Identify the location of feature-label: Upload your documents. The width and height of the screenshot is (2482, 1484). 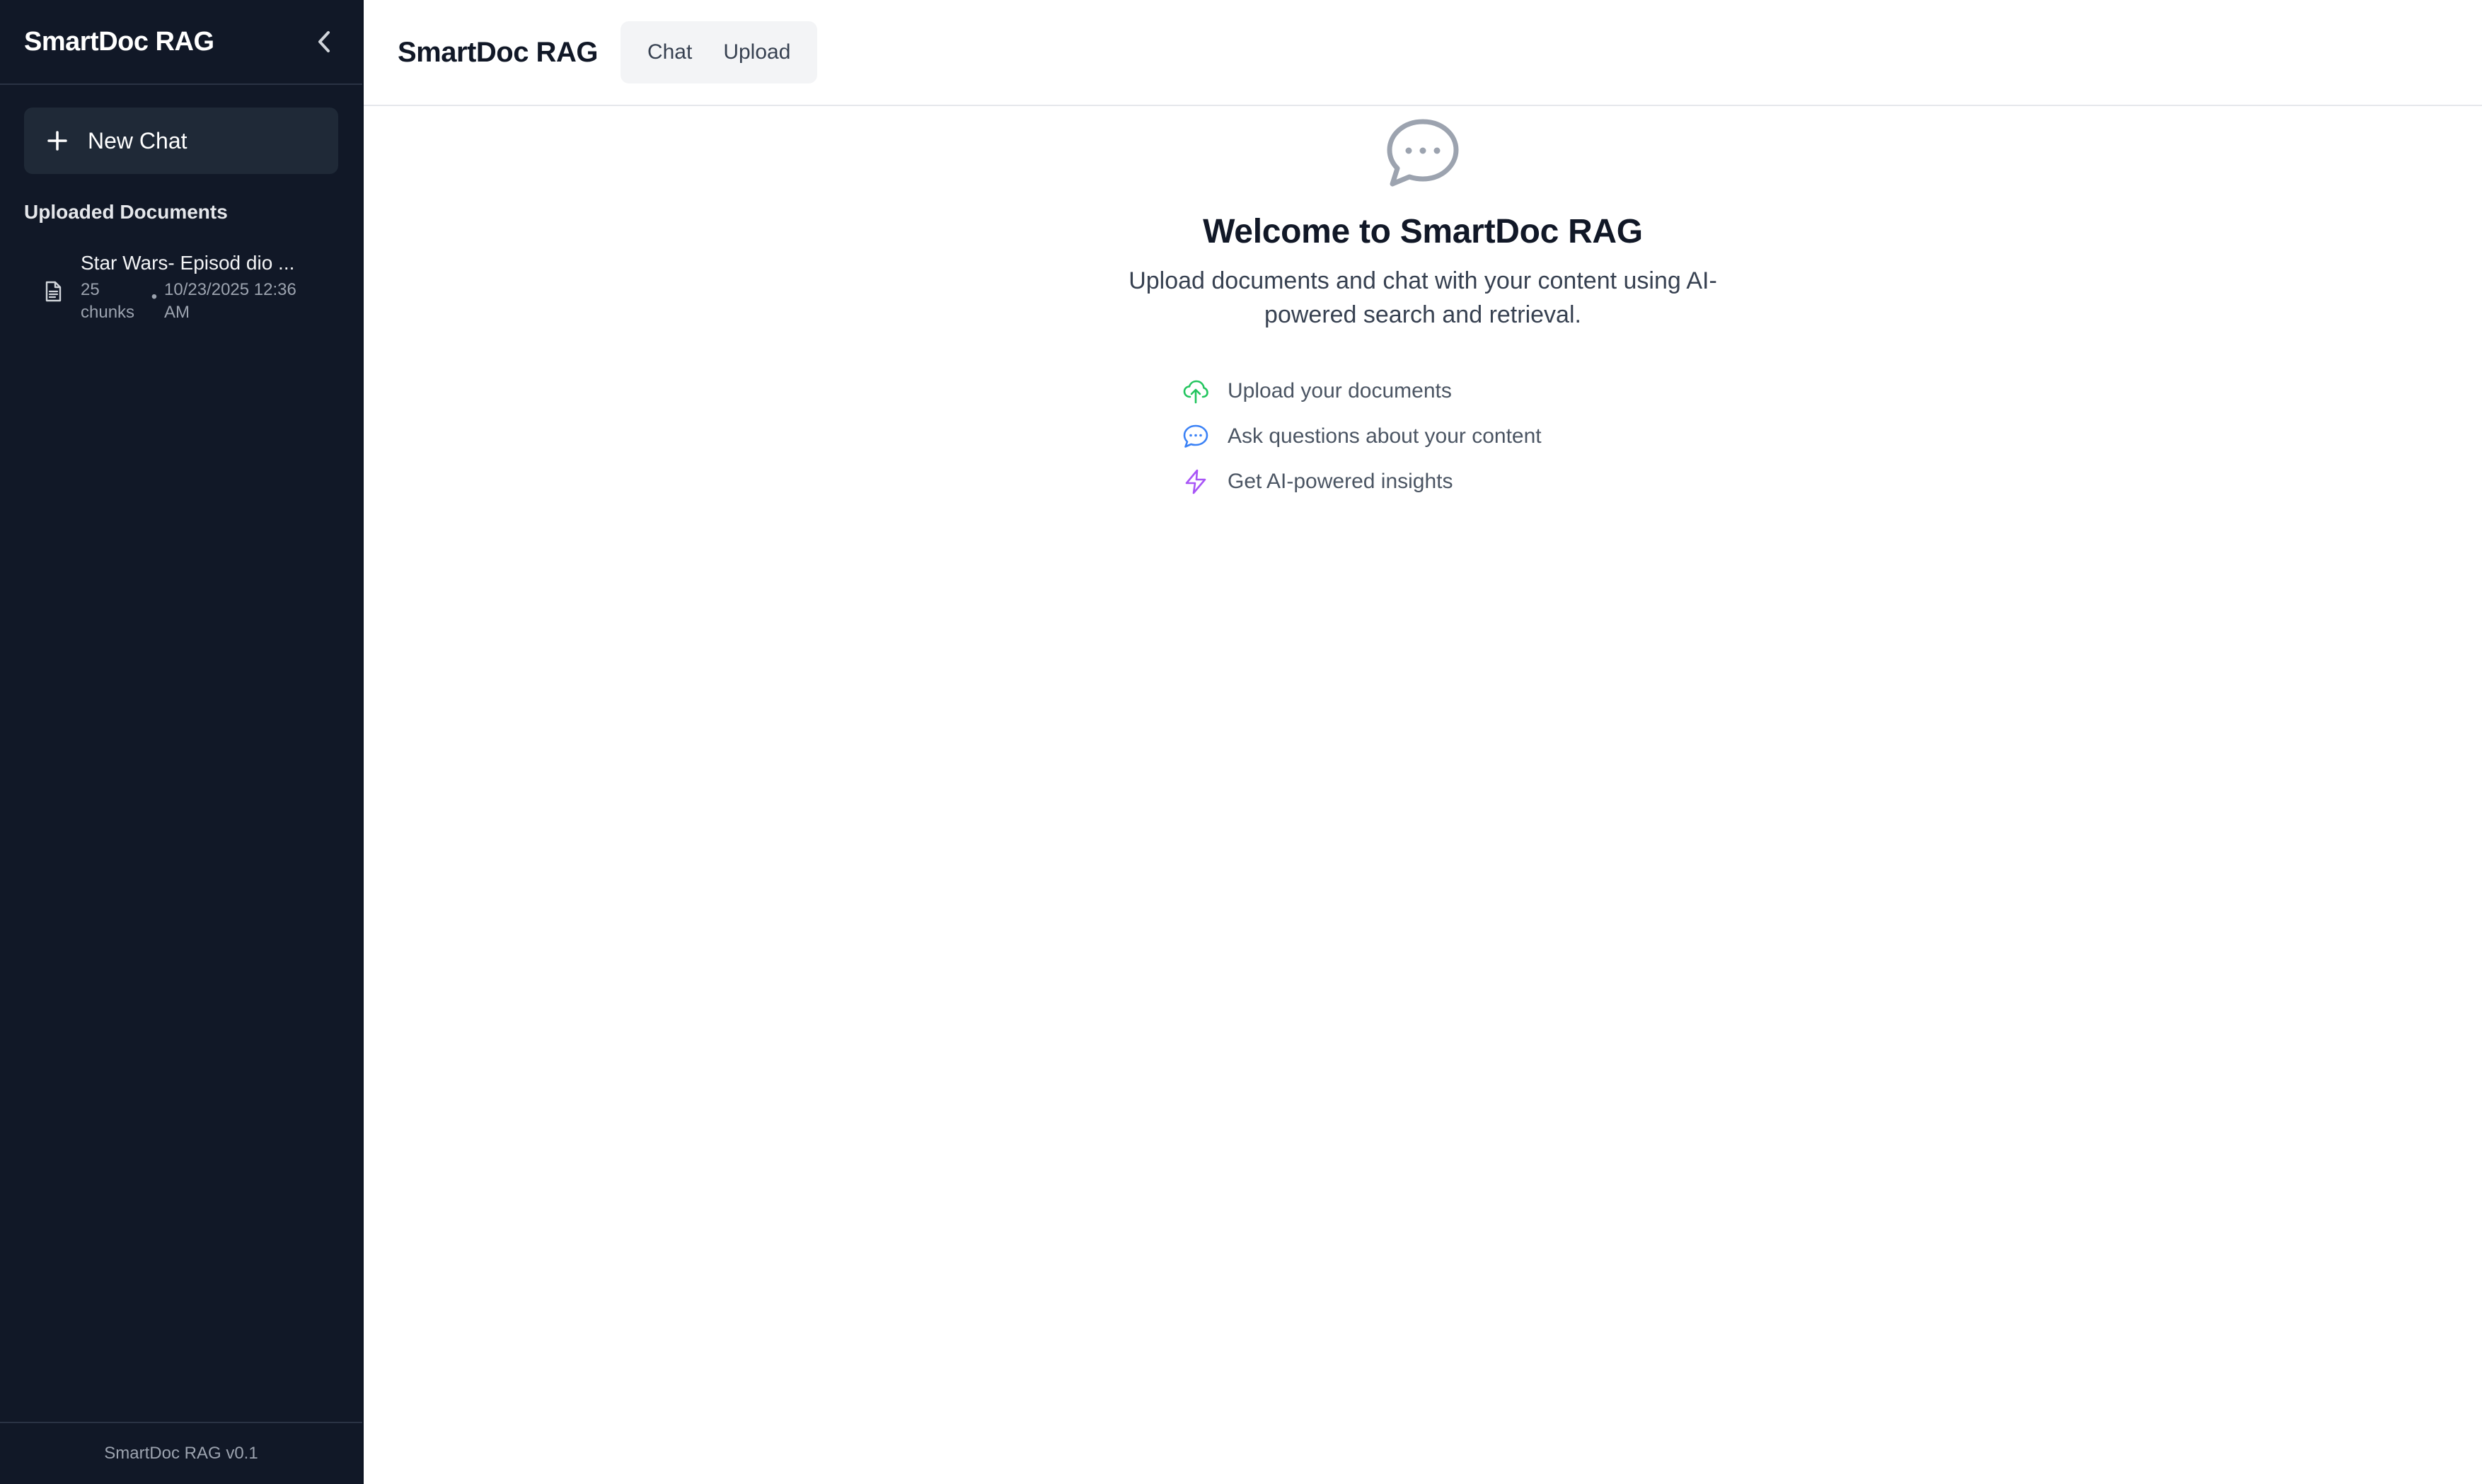
(1340, 390).